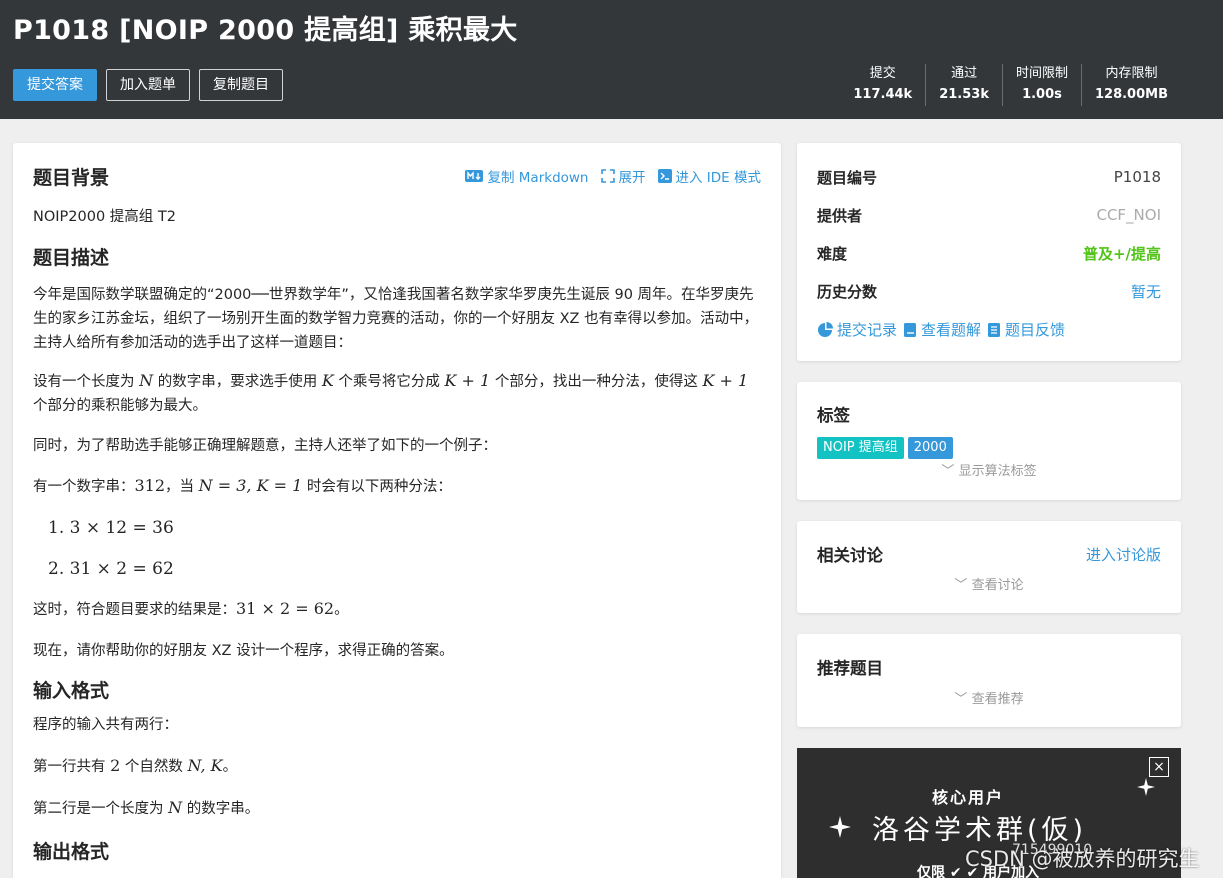 This screenshot has height=878, width=1223. I want to click on link-label: 提交记录, so click(867, 330).